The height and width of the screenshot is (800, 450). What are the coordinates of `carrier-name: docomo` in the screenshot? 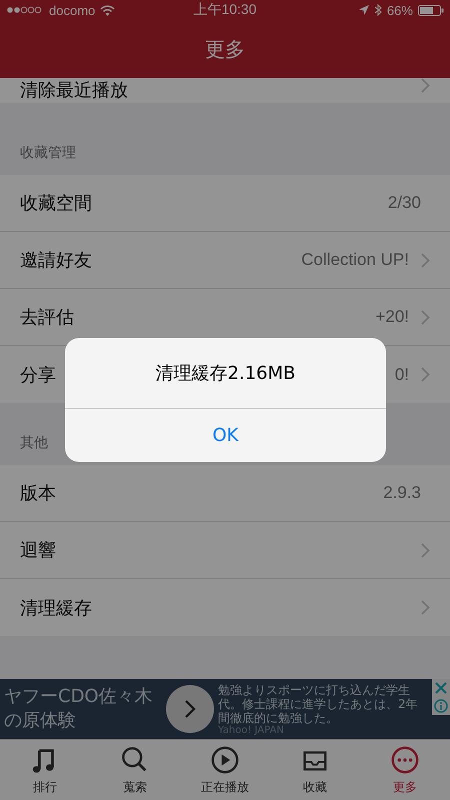 It's located at (72, 10).